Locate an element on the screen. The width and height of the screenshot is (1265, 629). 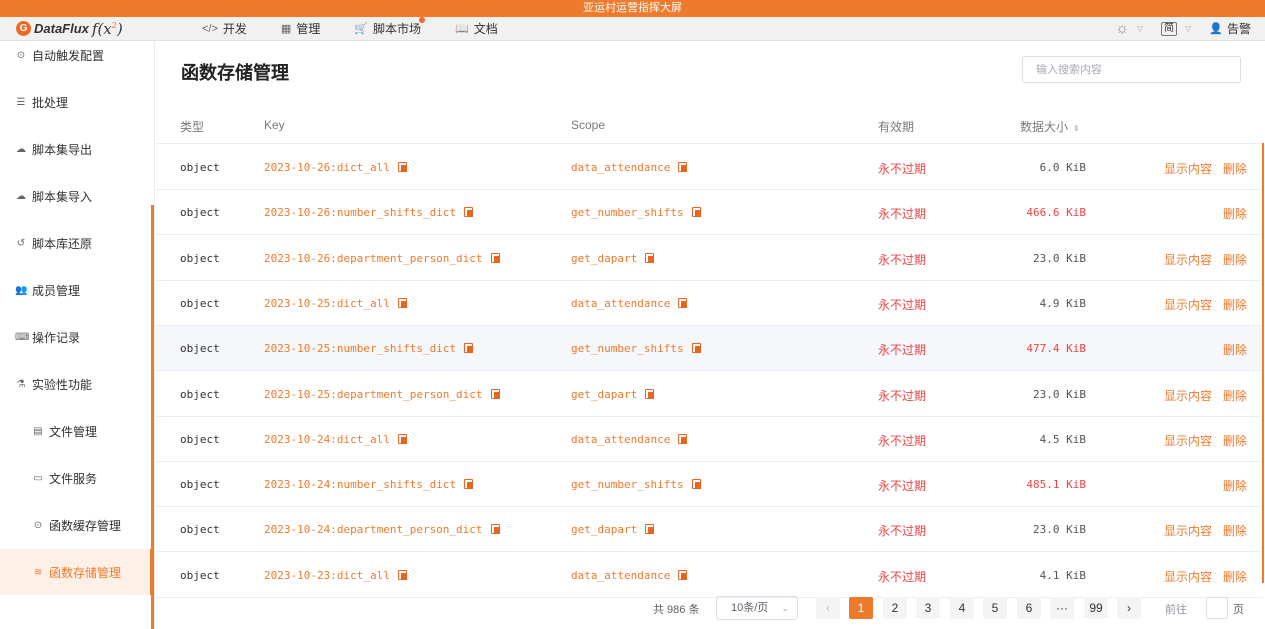
cell-size: 485.1 KiB is located at coordinates (1056, 485).